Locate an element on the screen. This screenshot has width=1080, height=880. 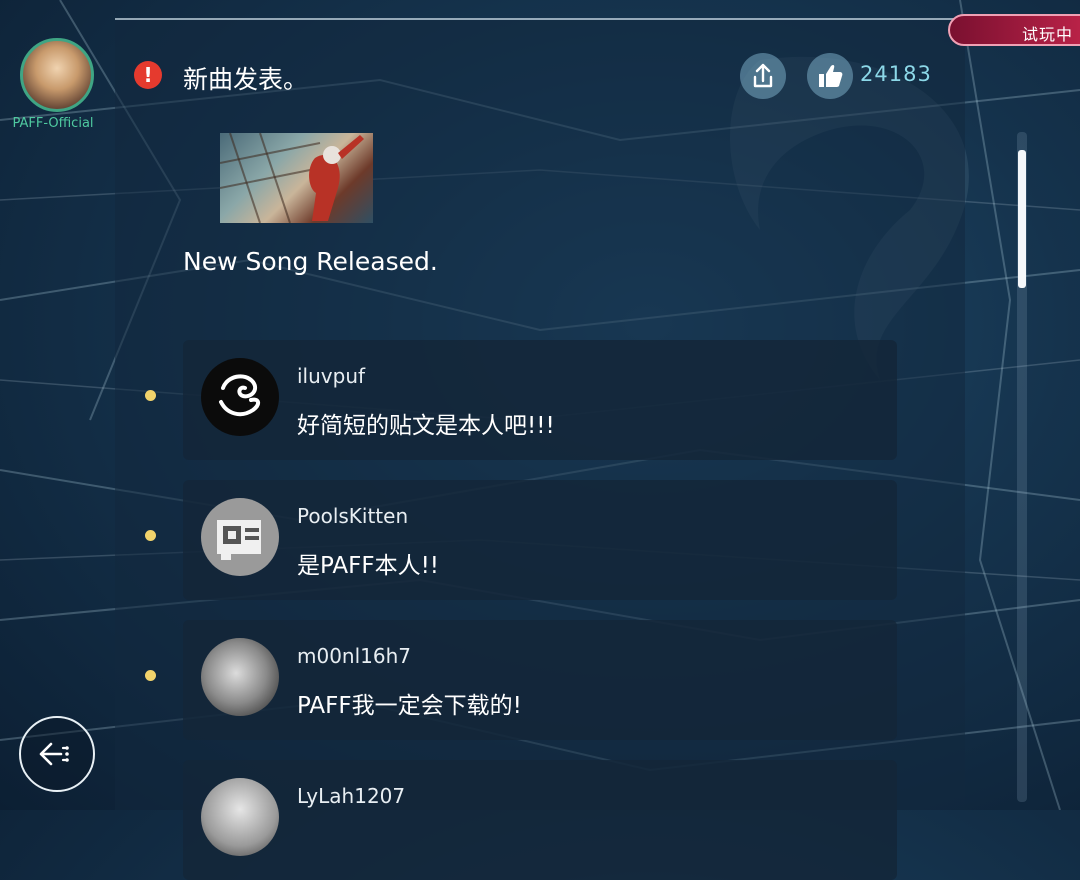
comment-text: PAFF我一定会下载的! is located at coordinates (409, 706).